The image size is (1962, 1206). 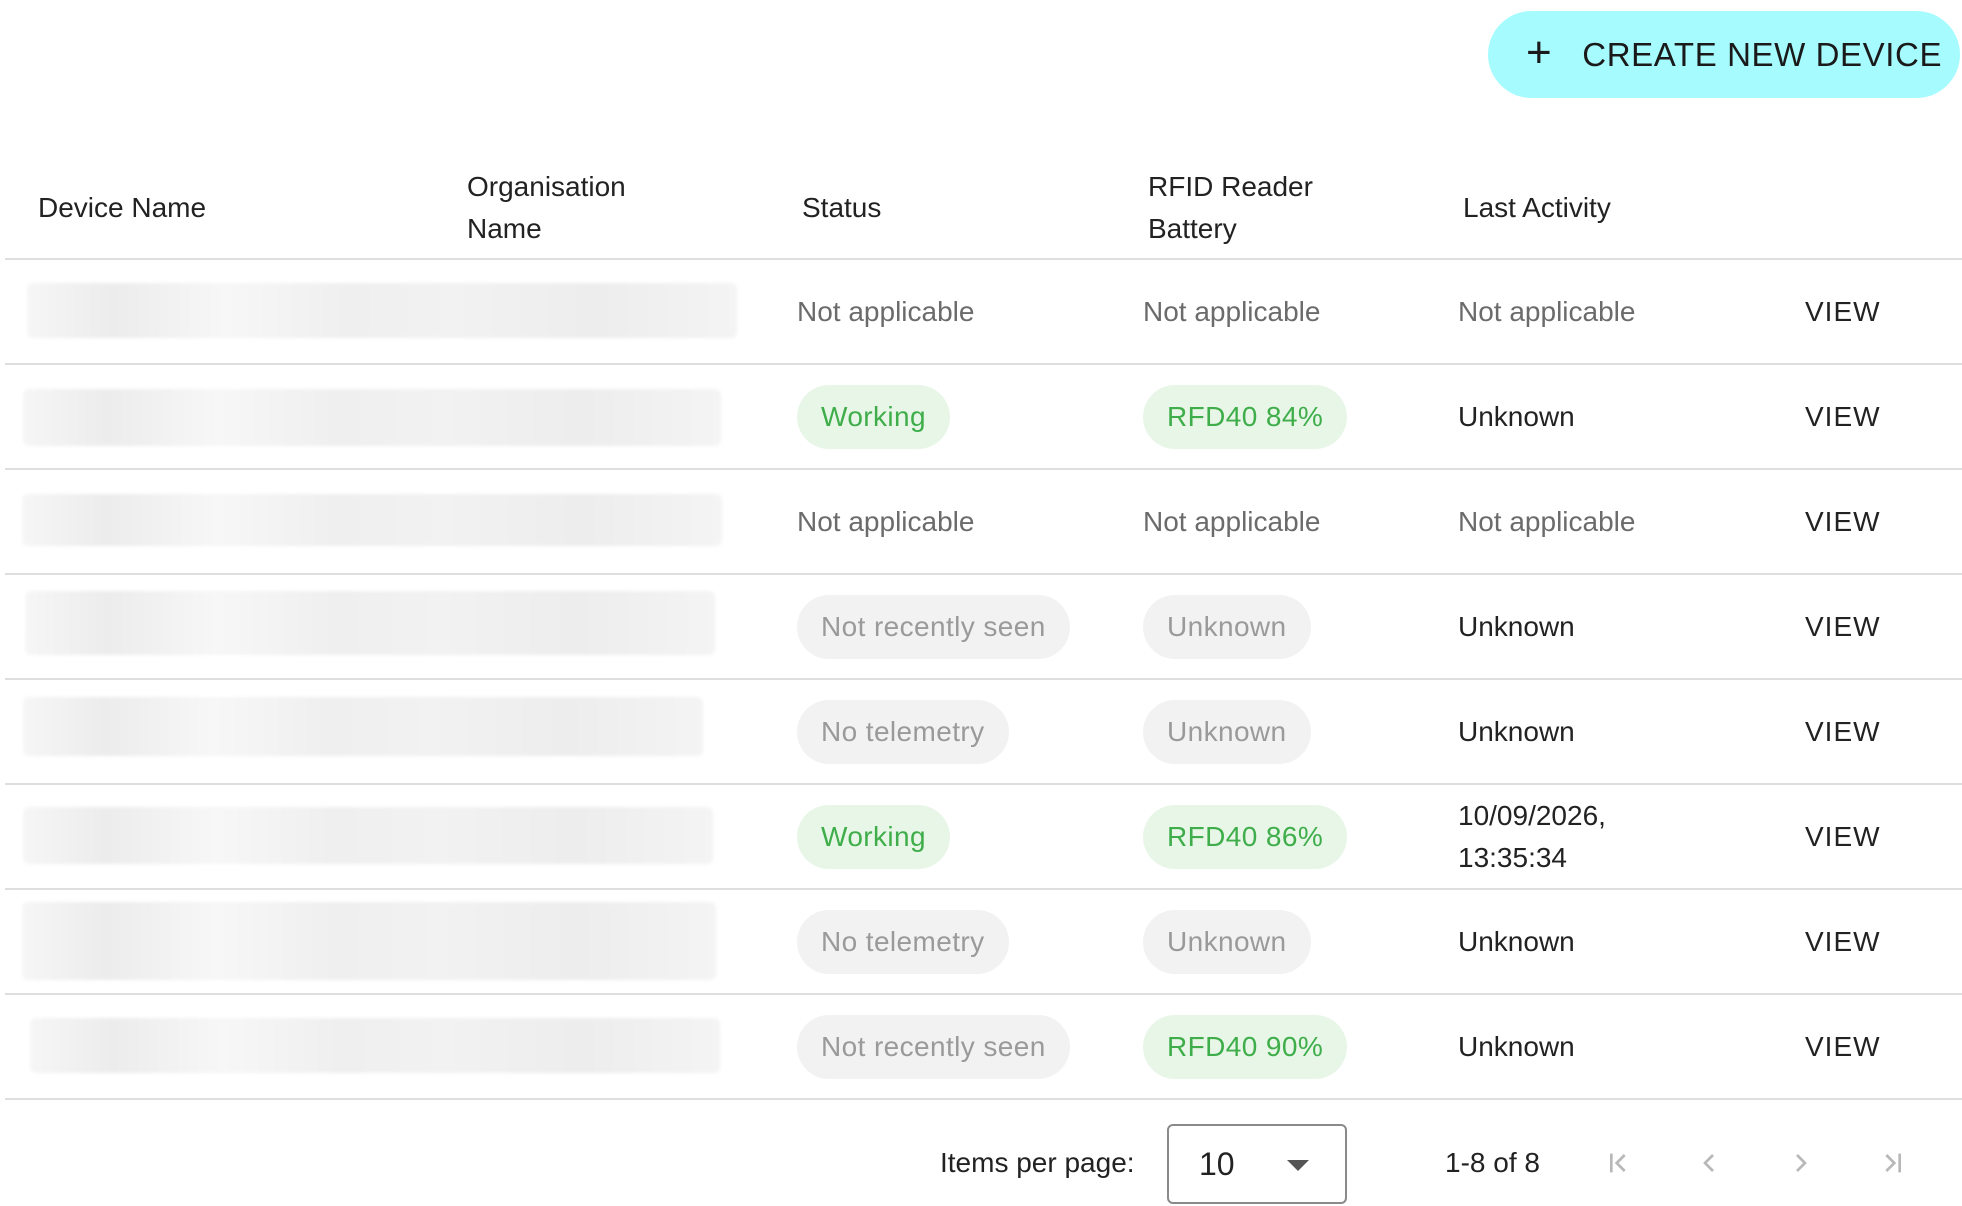 What do you see at coordinates (1492, 1162) in the screenshot?
I see `page-range-label: 1-8 of 8` at bounding box center [1492, 1162].